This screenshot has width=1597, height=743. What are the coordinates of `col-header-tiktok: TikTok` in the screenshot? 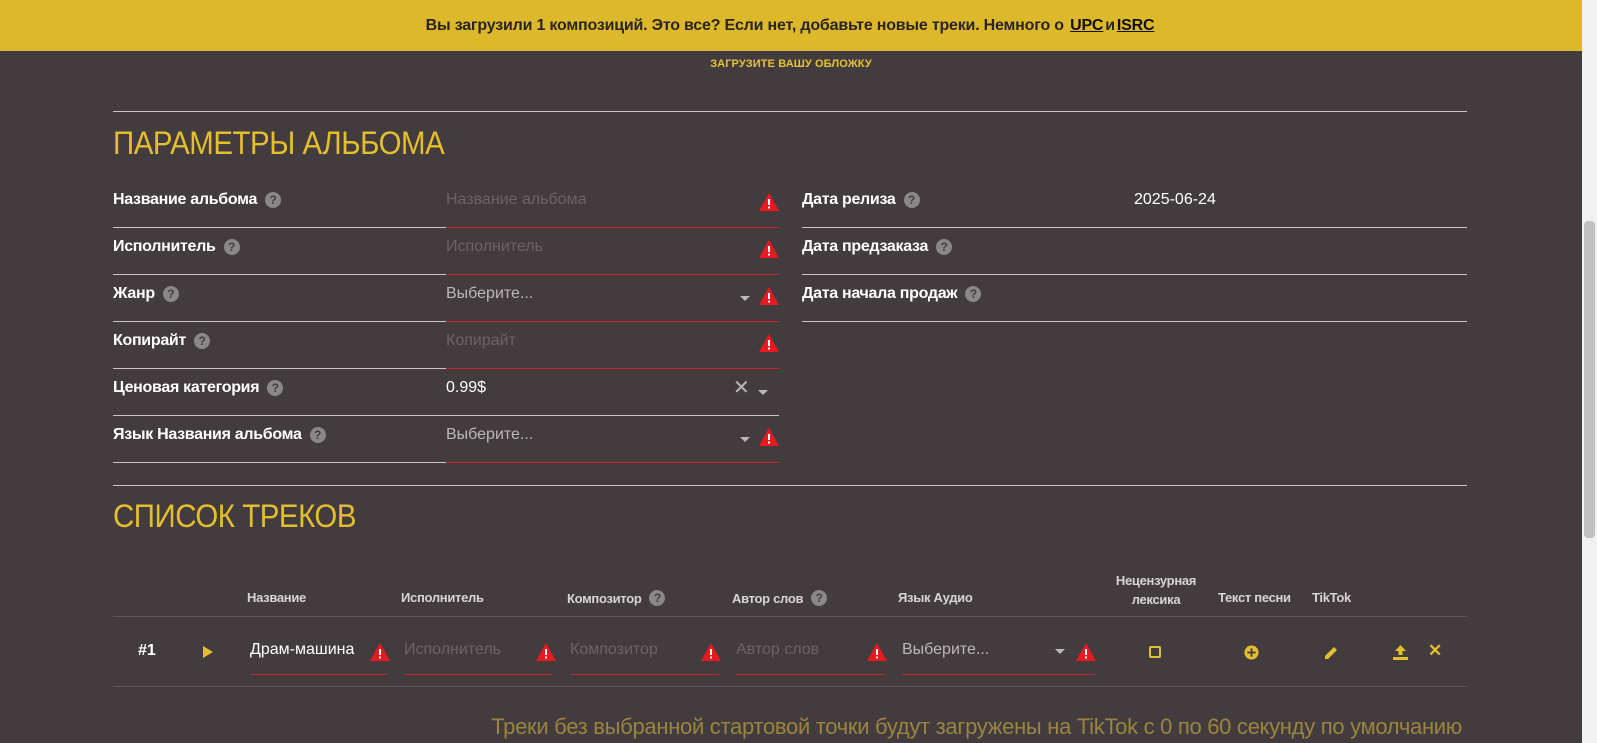 It's located at (1331, 597).